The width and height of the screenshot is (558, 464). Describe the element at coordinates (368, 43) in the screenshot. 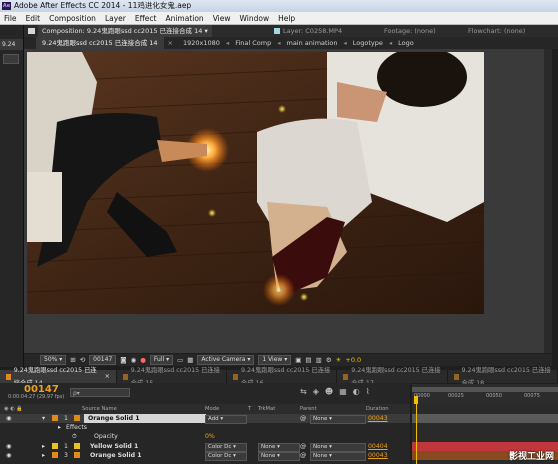

I see `breadcrumb-item: Logotype` at that location.